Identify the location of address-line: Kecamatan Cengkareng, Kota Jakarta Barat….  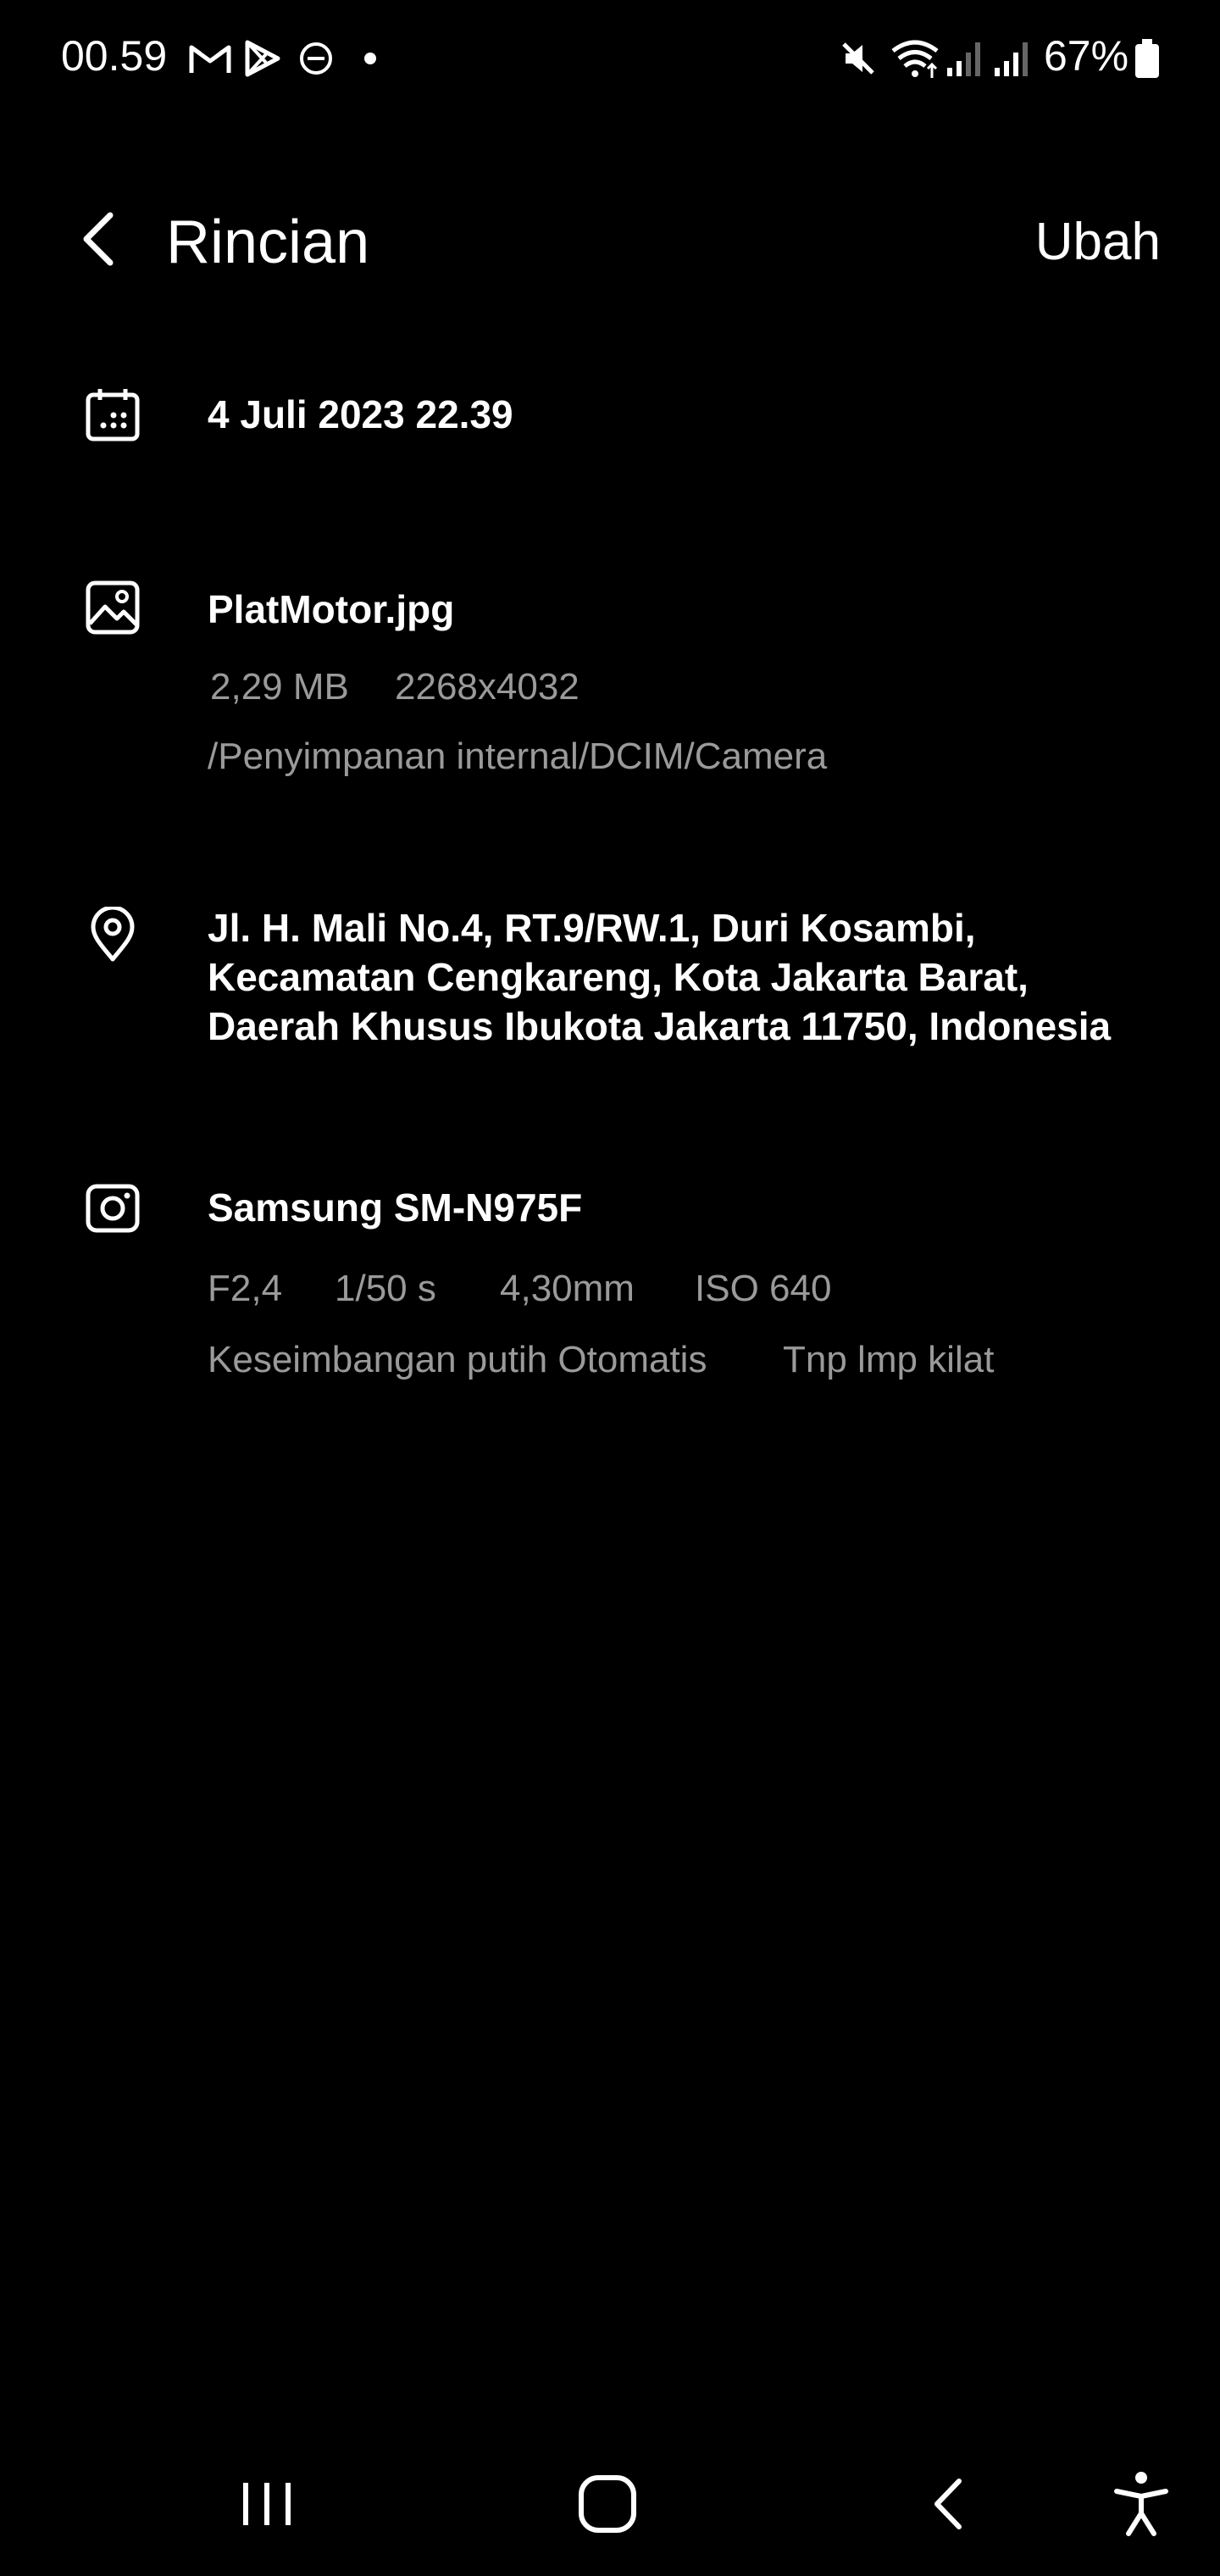
(618, 977).